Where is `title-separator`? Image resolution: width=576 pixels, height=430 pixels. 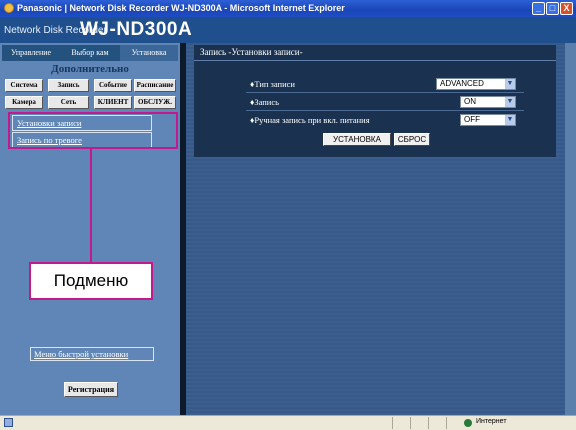
title-separator is located at coordinates (375, 60).